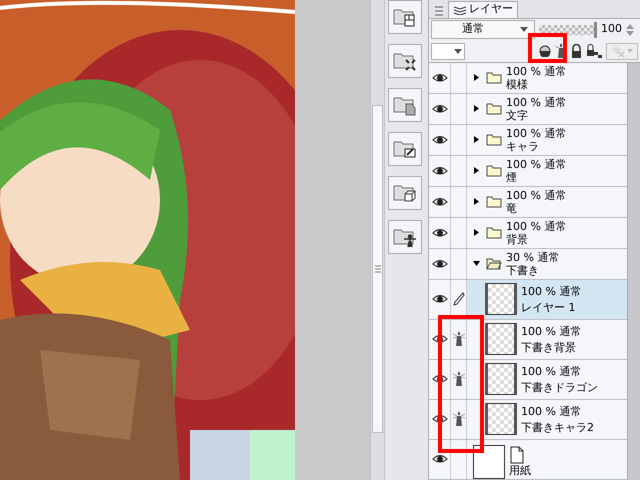 This screenshot has width=640, height=480. I want to click on layer-row: 100 % 通常 レイヤー 1, so click(528, 300).